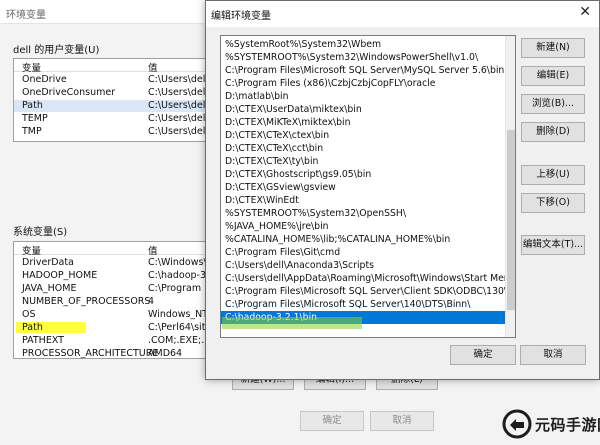 This screenshot has width=600, height=445. Describe the element at coordinates (402, 14) in the screenshot. I see `dialog-title-bar: 编辑环境变量 ✕` at that location.